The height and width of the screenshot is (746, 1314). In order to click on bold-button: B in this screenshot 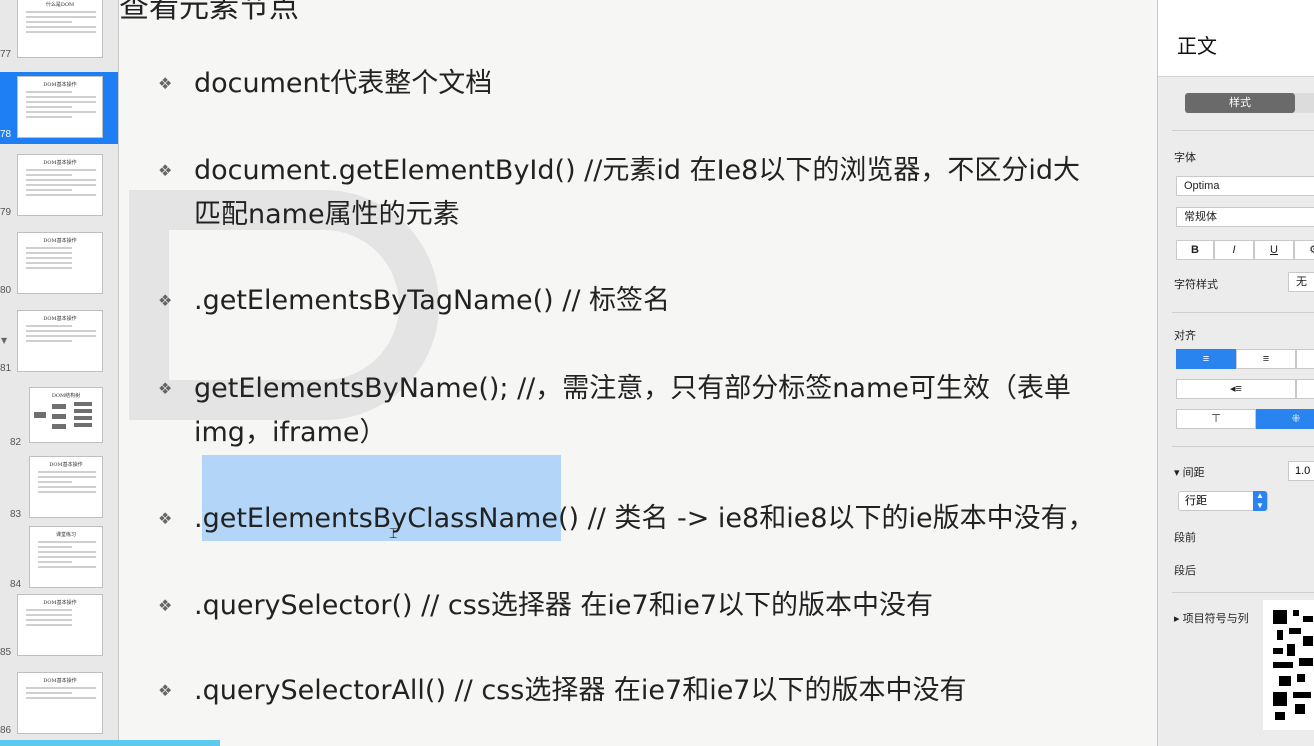, I will do `click(1195, 250)`.